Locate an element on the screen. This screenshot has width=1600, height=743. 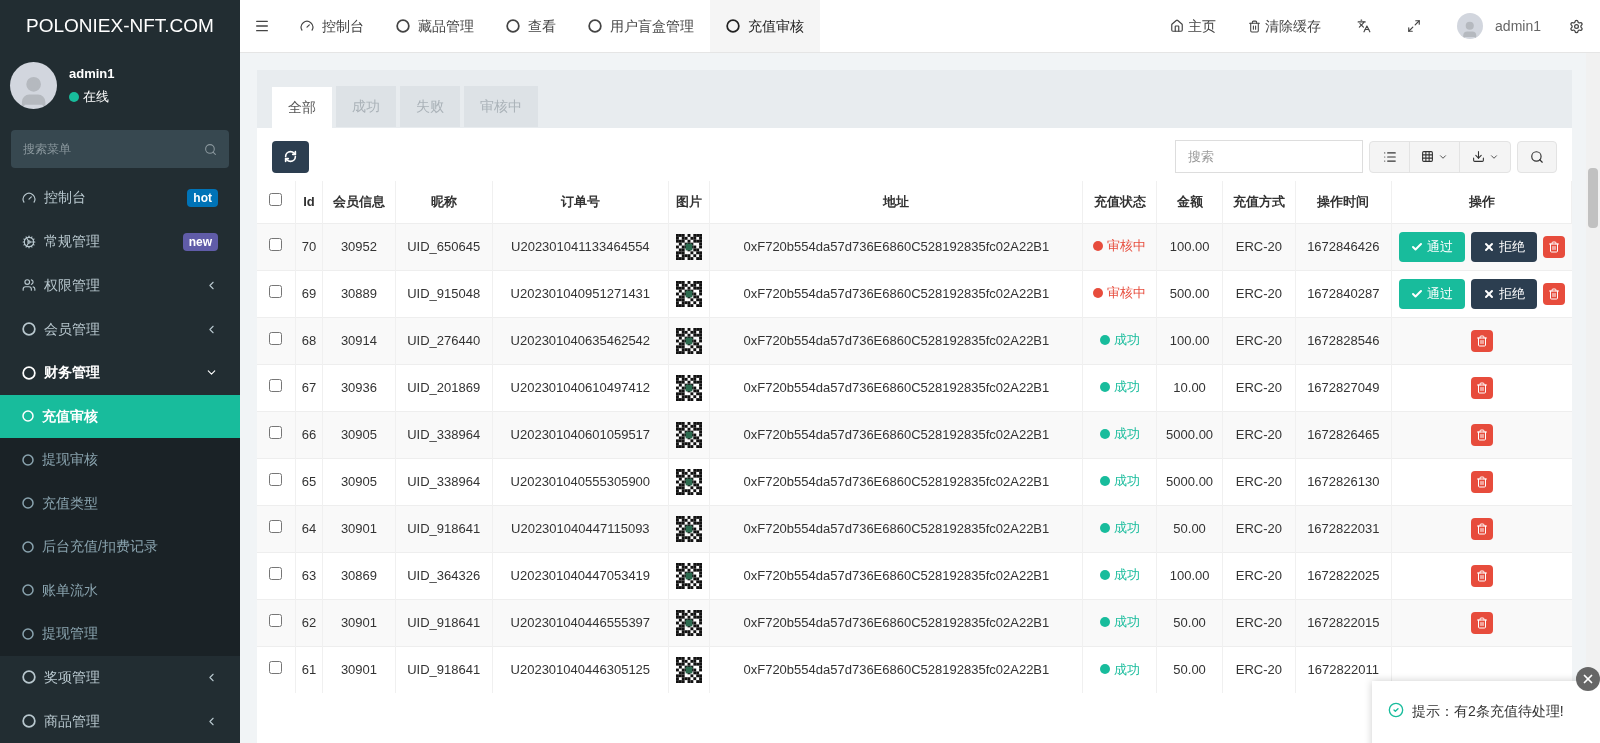
table-cell: ERC-20 is located at coordinates (1259, 669).